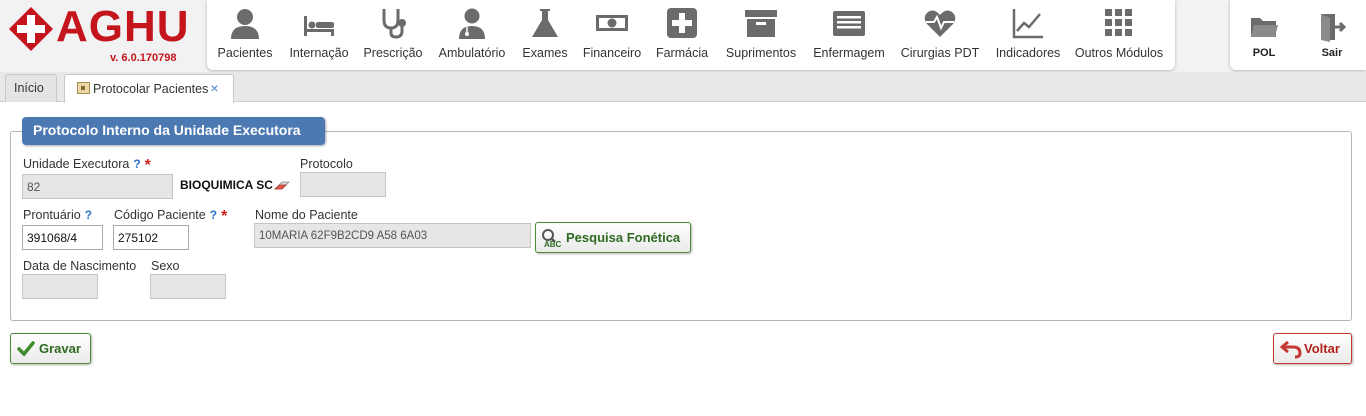 The height and width of the screenshot is (416, 1366). I want to click on aghu-logo: AGHU v. 6.0.170798, so click(101, 35).